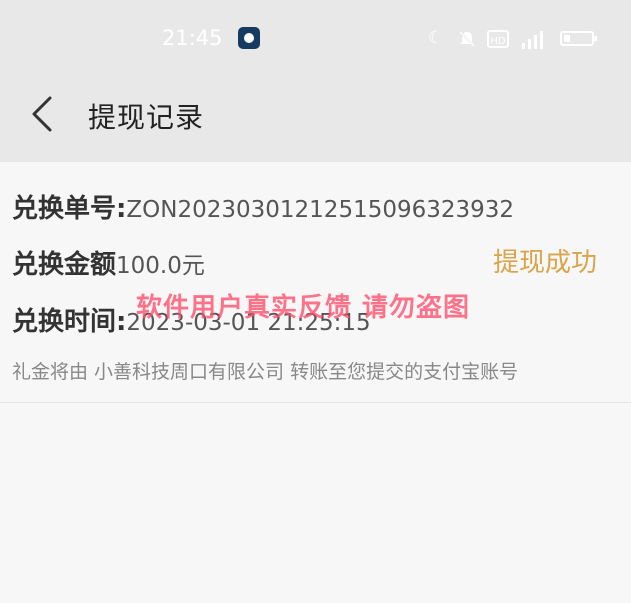 This screenshot has width=631, height=603. I want to click on order-number-label: 兑换单号:, so click(69, 209).